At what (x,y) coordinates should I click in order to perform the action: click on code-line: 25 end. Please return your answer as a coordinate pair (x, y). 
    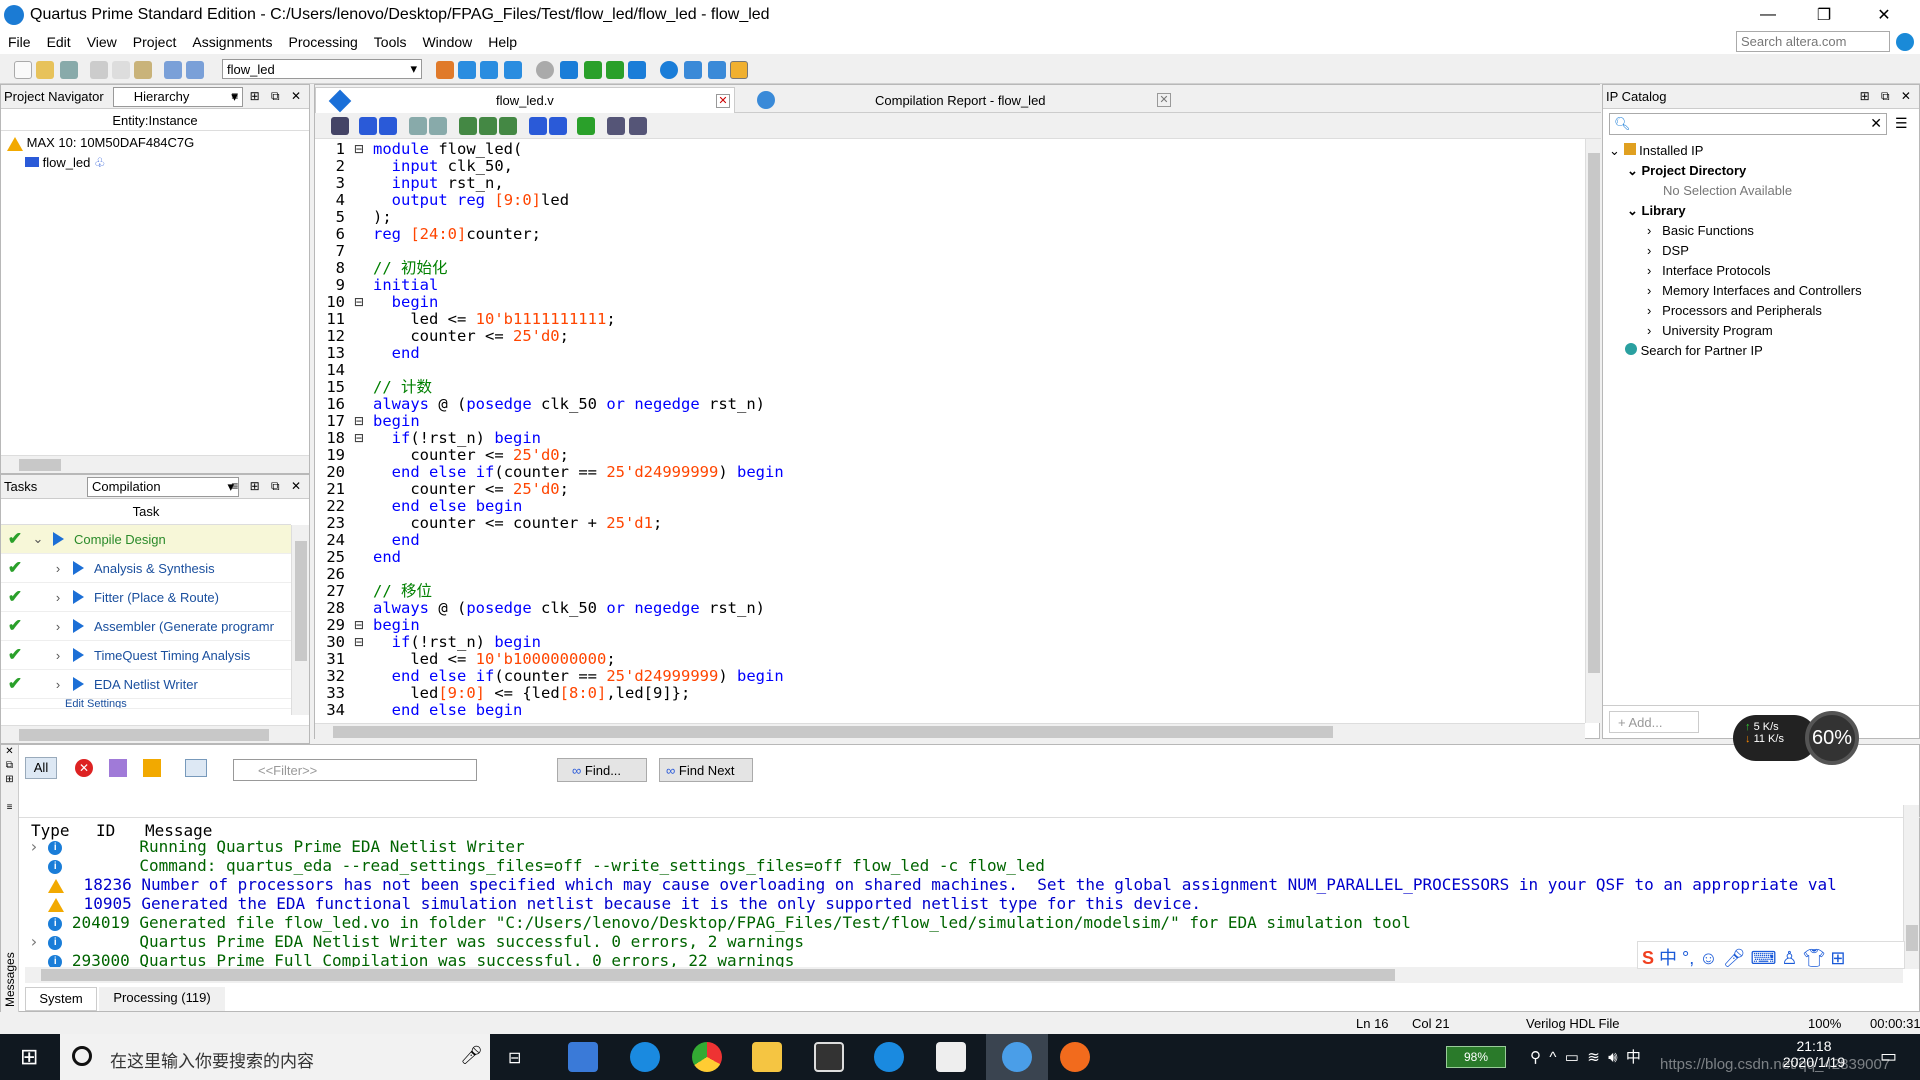
    Looking at the image, I should click on (358, 557).